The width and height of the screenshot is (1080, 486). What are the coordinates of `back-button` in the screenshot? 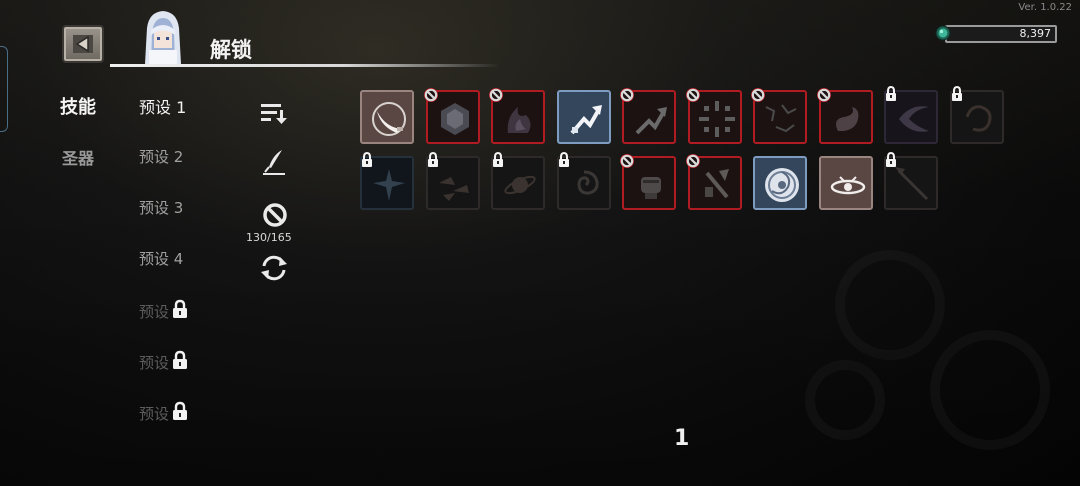 It's located at (83, 44).